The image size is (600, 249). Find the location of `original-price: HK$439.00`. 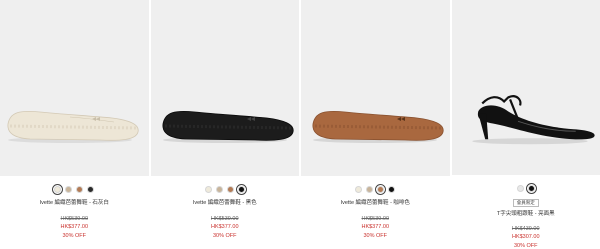

original-price: HK$439.00 is located at coordinates (525, 229).